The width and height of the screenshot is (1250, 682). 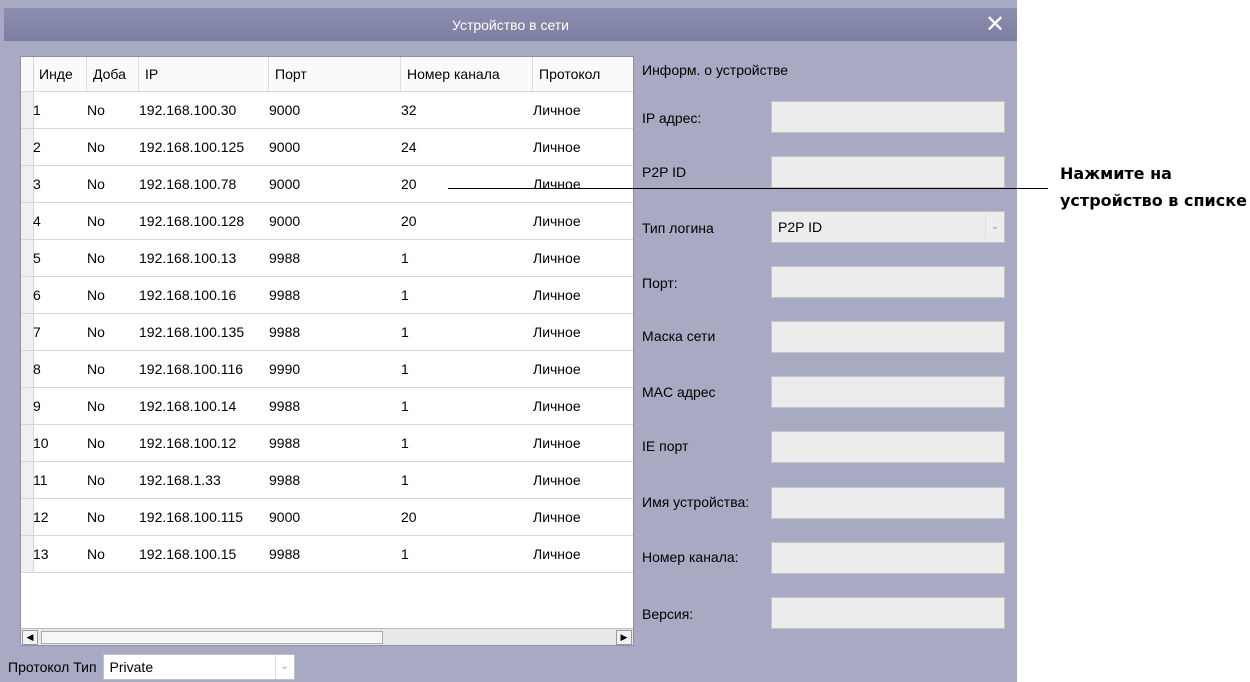 What do you see at coordinates (800, 227) in the screenshot?
I see `login-type-value: P2P ID` at bounding box center [800, 227].